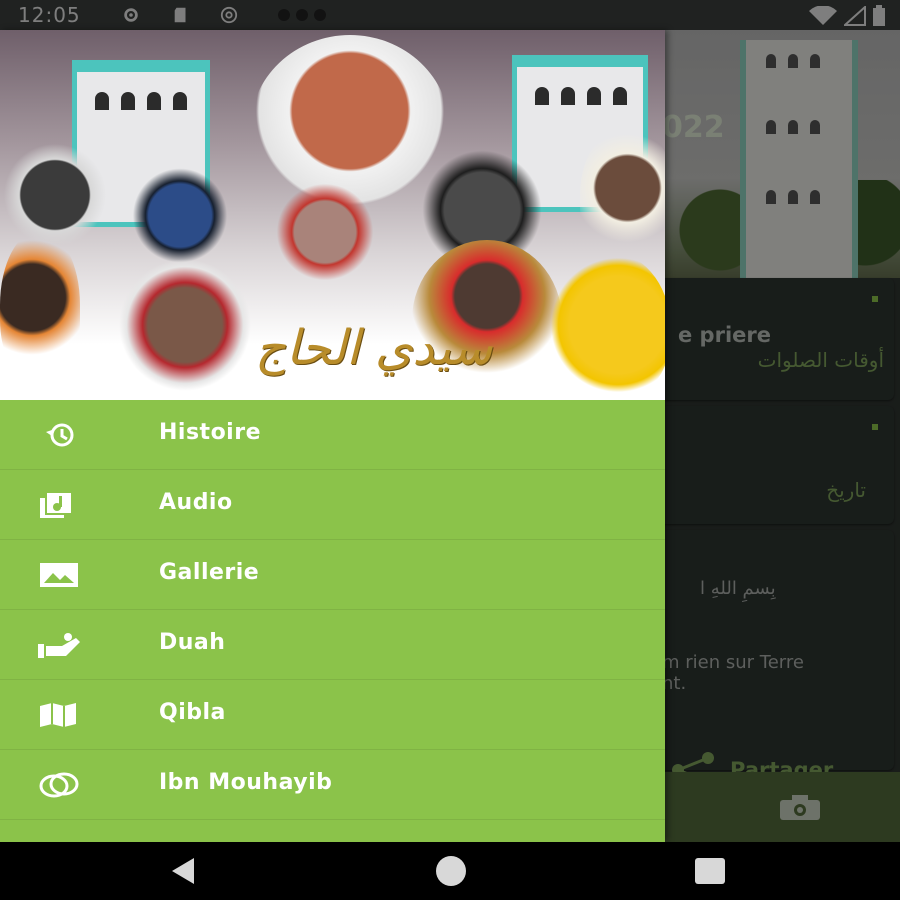 This screenshot has height=900, width=900. I want to click on menu-item-ibn-mouhayib: Ibn Mouhayib, so click(332, 785).